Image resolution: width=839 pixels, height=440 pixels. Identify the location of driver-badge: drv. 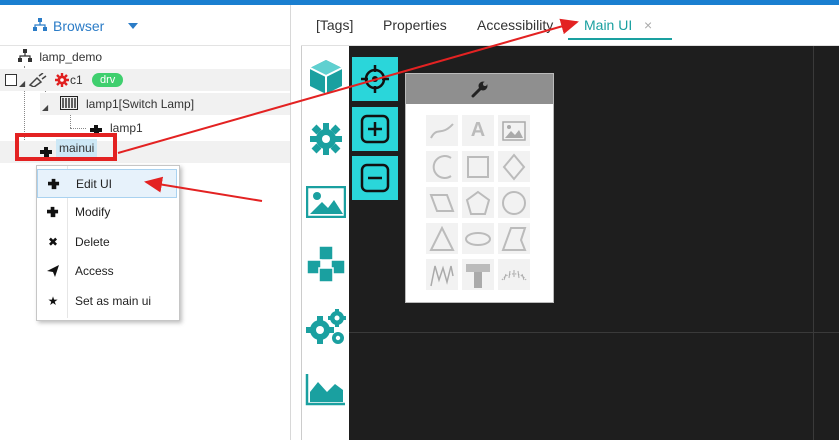
(108, 80).